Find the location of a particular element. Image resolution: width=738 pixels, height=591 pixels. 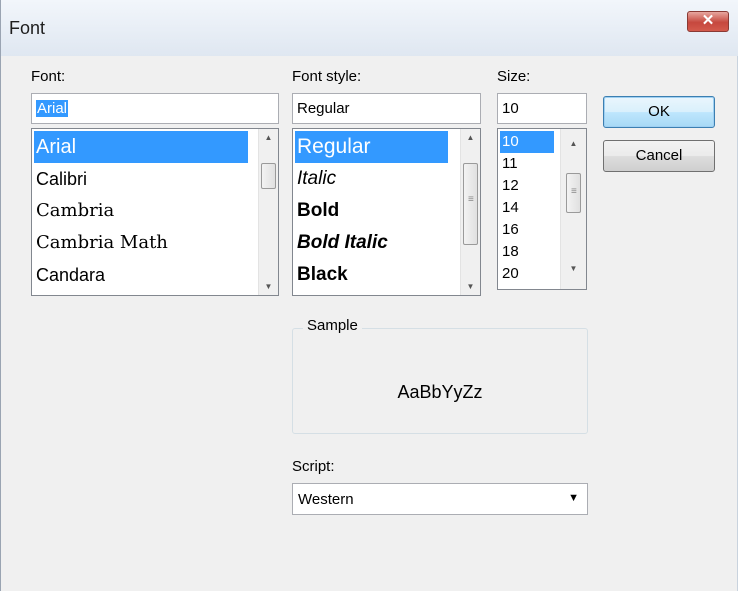

font-list-item: Calibri is located at coordinates (141, 179).